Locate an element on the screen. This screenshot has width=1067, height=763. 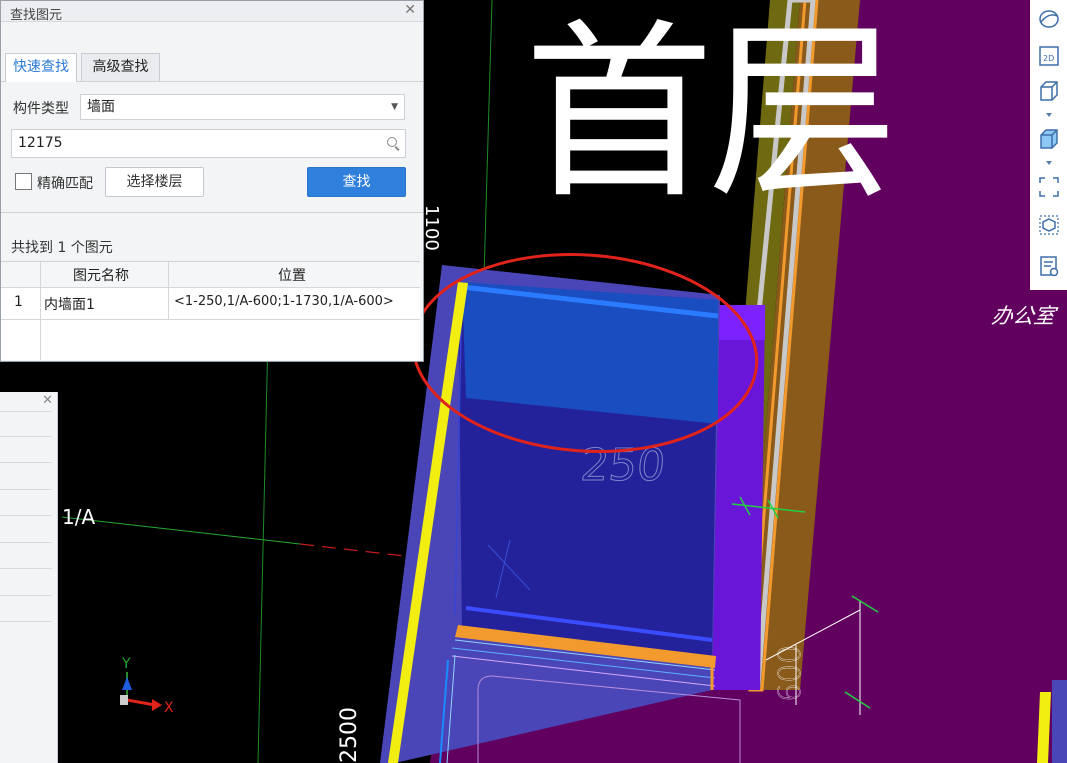
dialog-title: 查找图元 is located at coordinates (36, 15).